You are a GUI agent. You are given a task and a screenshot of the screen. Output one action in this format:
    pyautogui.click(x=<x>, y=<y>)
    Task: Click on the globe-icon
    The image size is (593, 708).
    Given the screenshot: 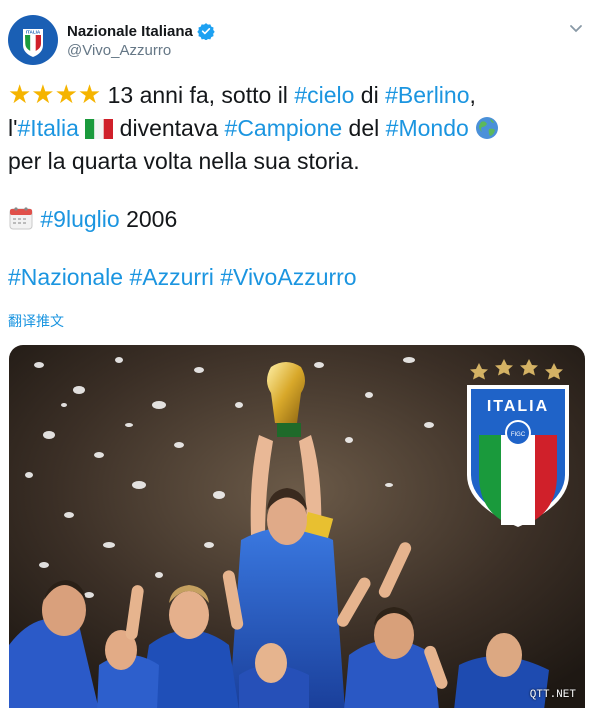 What is the action you would take?
    pyautogui.click(x=487, y=128)
    